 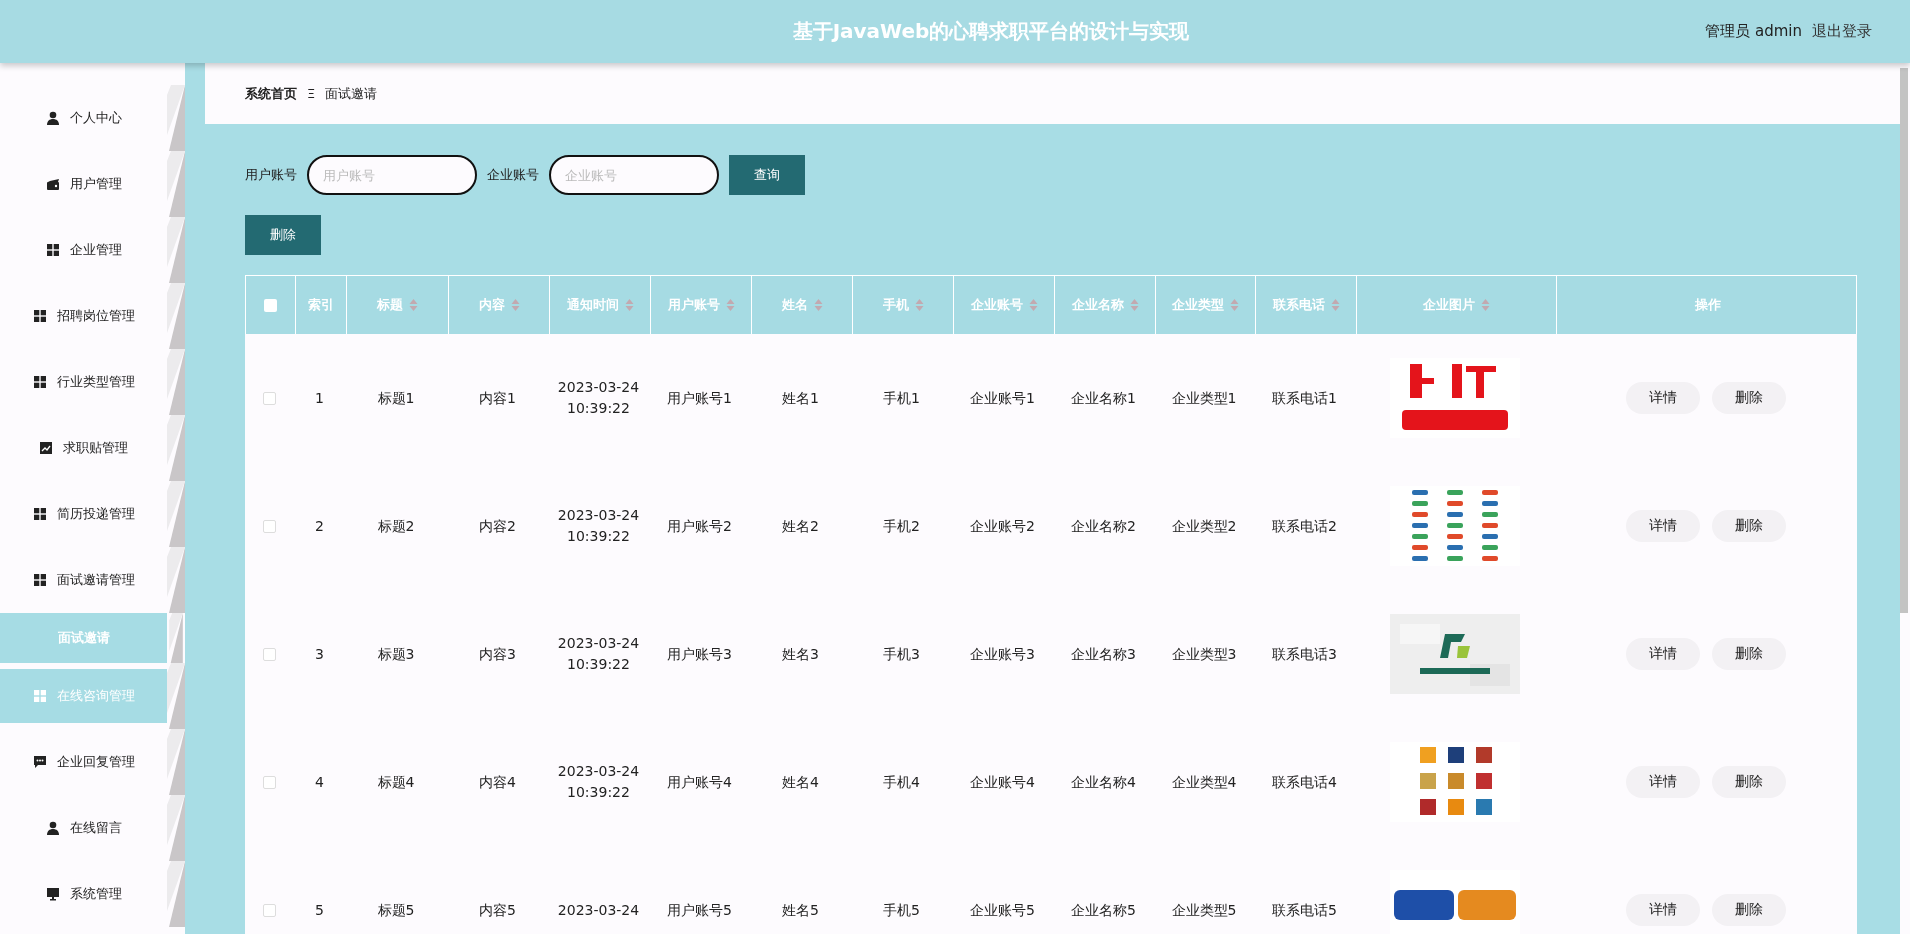 I want to click on sidebar-item: 企业管理, so click(x=83, y=250).